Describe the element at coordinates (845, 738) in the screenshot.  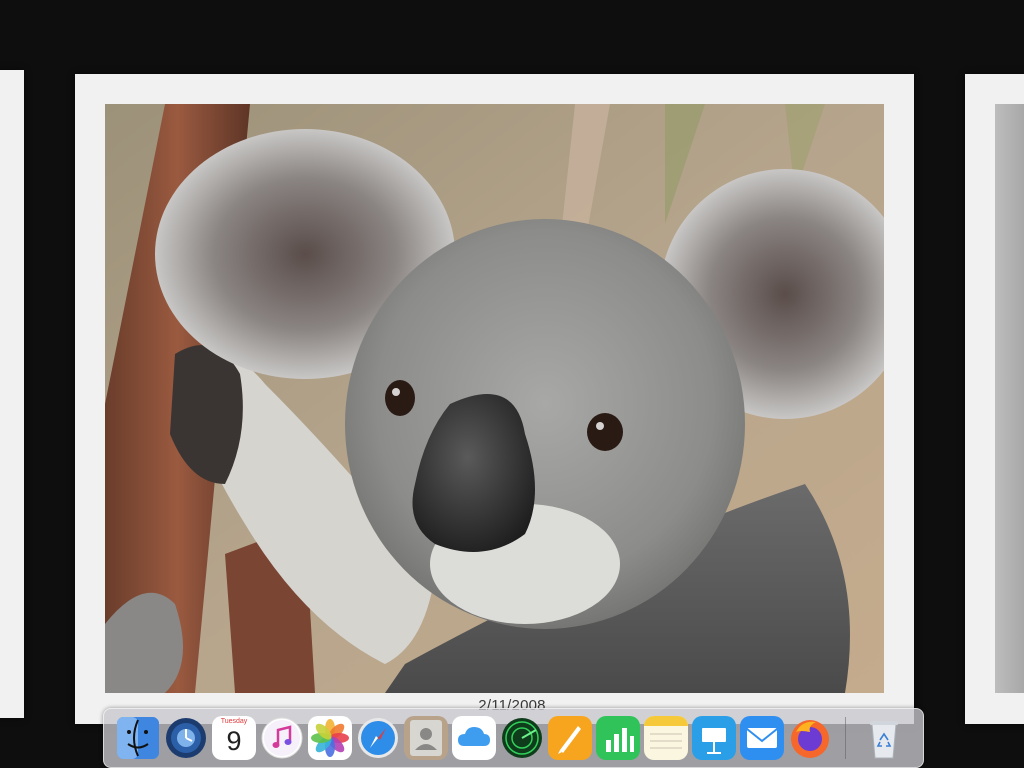
I see `dock-separator` at that location.